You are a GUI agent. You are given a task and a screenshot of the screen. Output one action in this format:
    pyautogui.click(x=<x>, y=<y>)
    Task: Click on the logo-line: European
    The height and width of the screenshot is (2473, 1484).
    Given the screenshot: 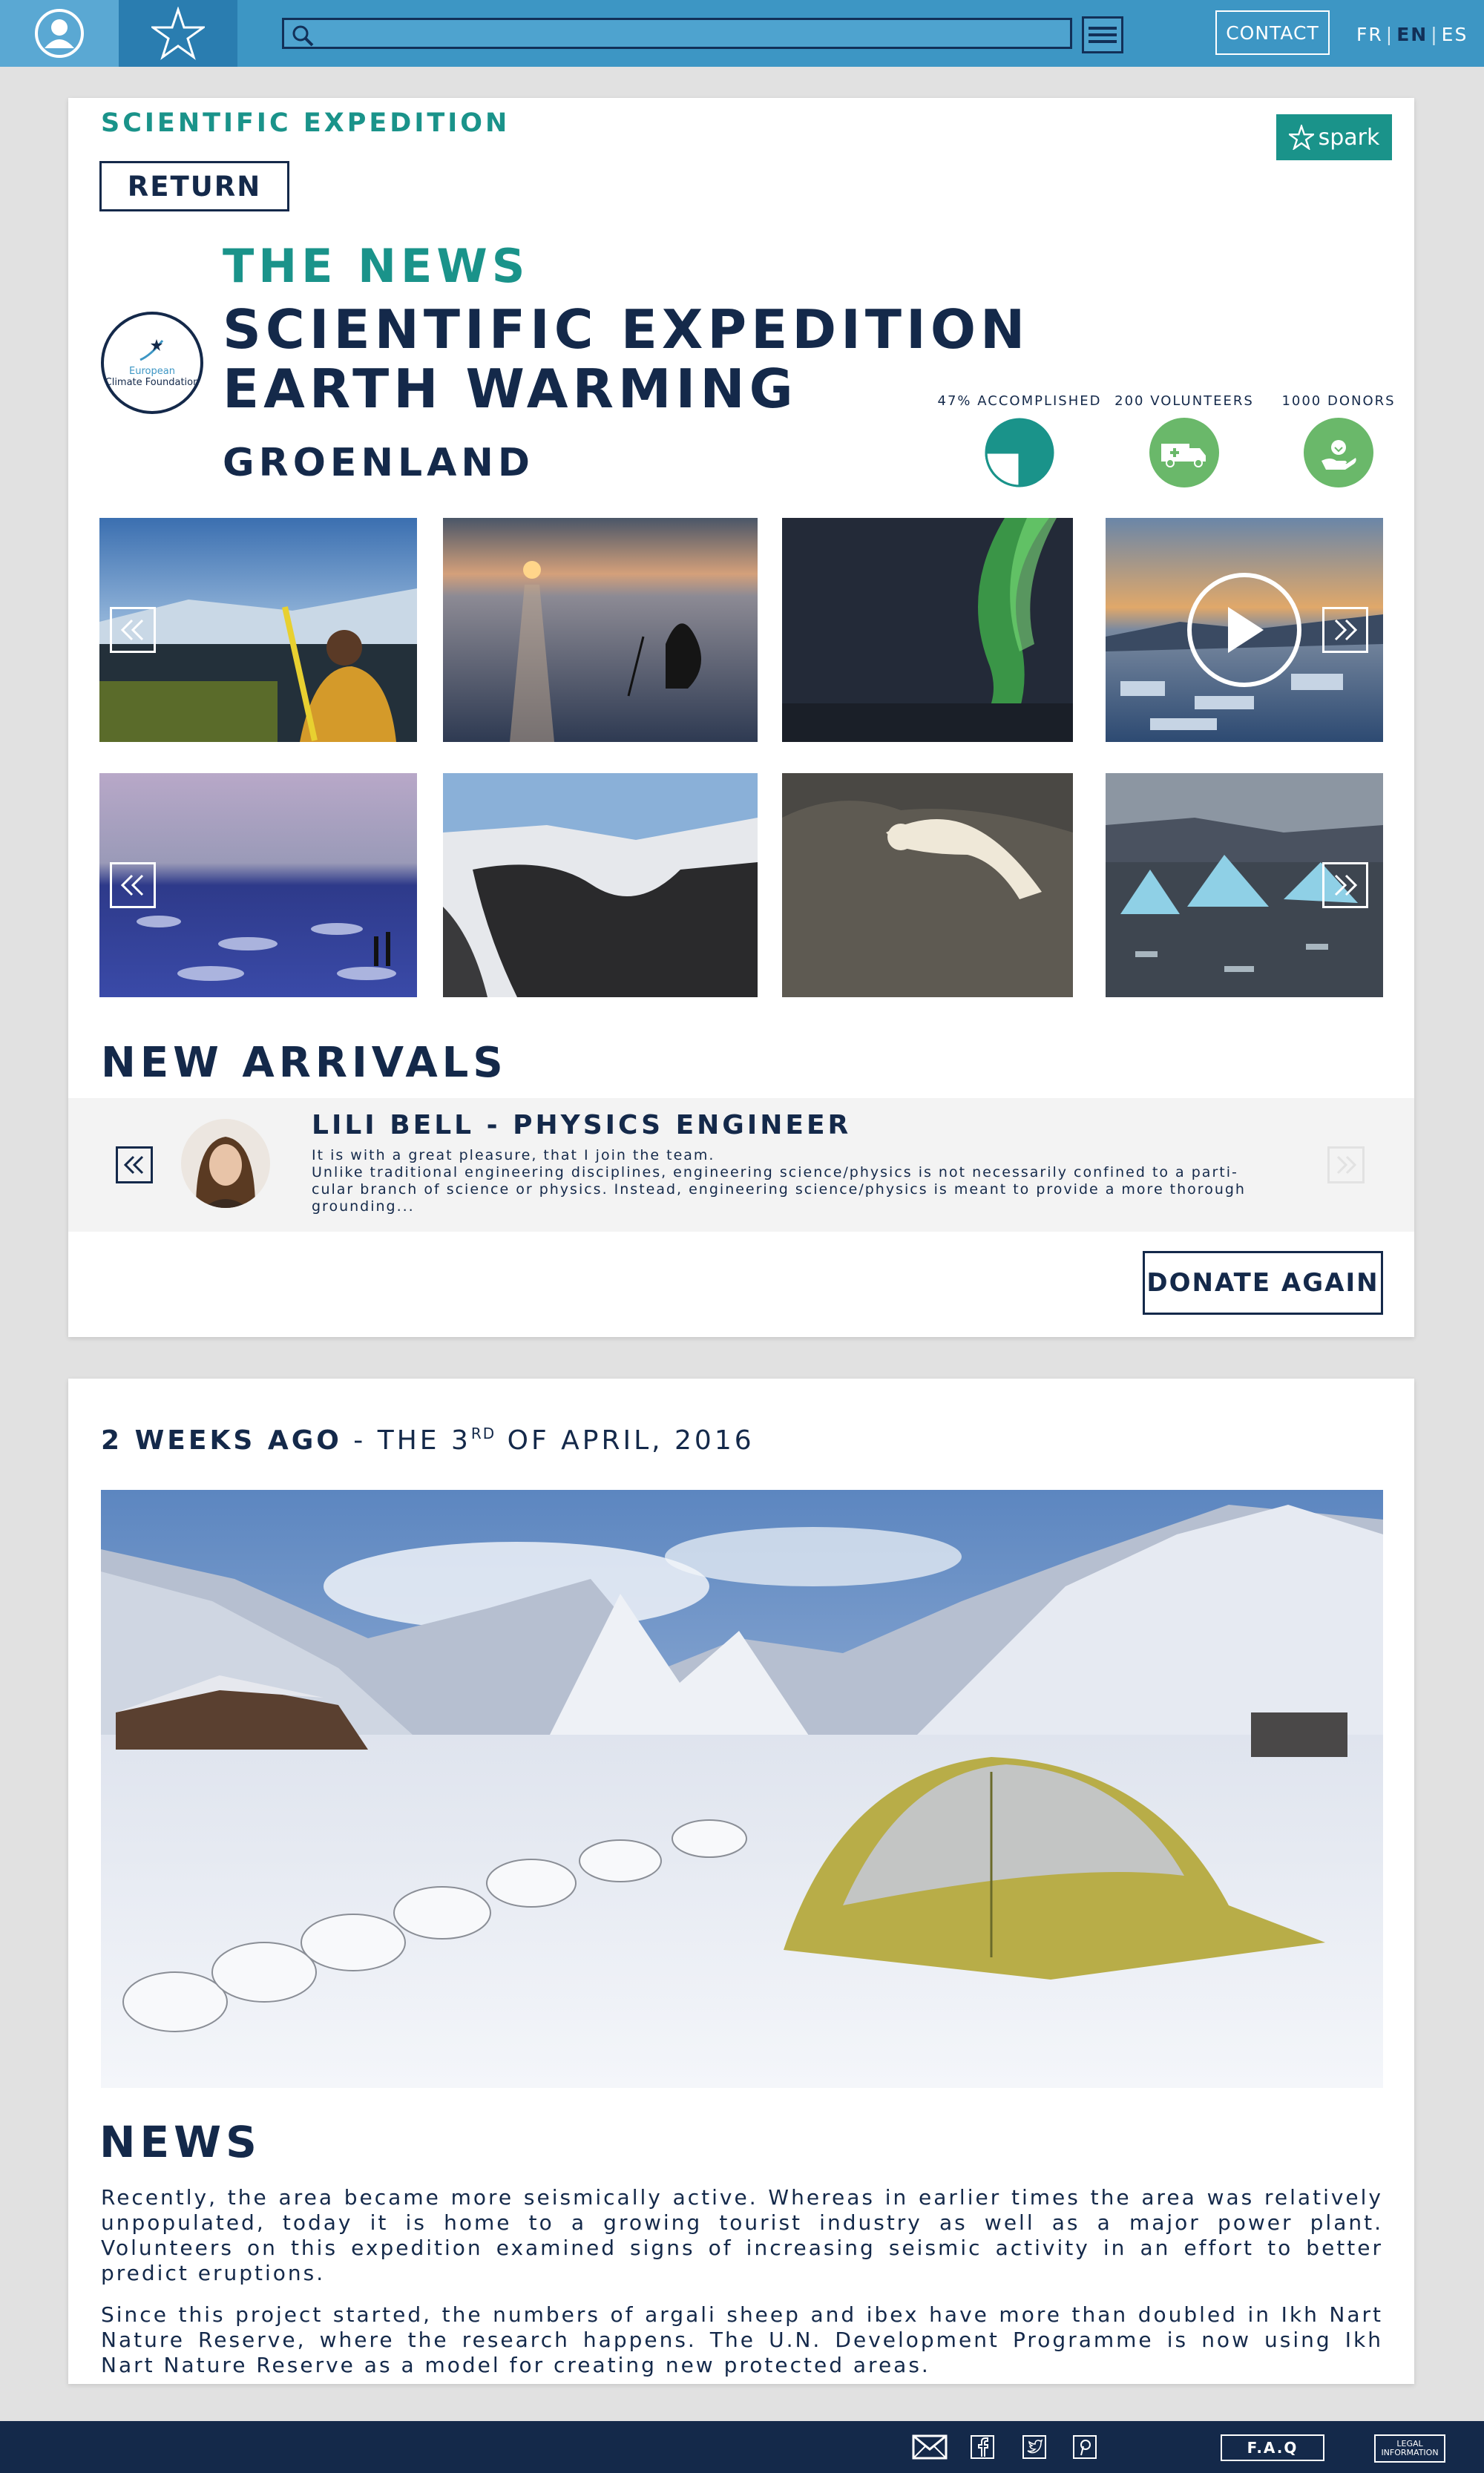 What is the action you would take?
    pyautogui.click(x=152, y=372)
    